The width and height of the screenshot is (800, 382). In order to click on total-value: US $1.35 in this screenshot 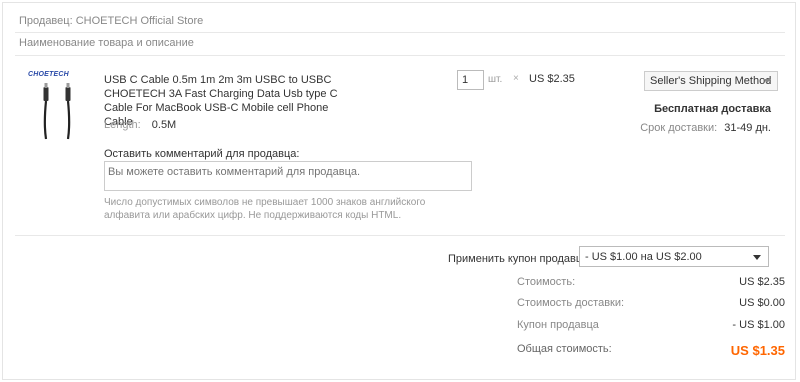, I will do `click(757, 350)`.